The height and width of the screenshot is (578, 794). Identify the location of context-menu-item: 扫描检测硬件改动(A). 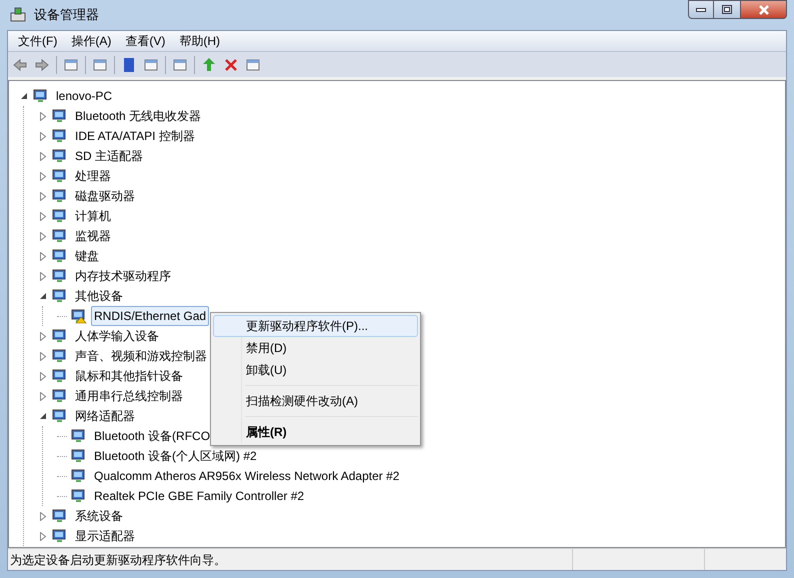
(315, 401).